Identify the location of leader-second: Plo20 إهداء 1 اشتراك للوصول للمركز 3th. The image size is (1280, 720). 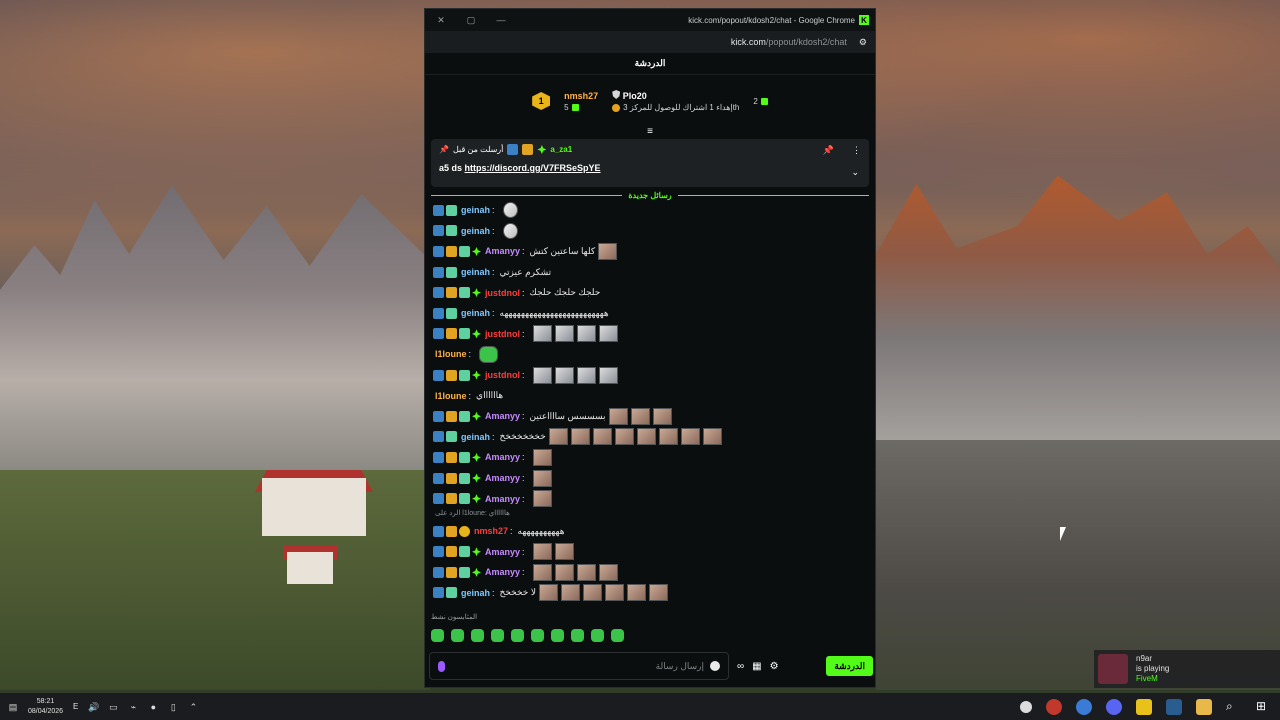
(675, 101).